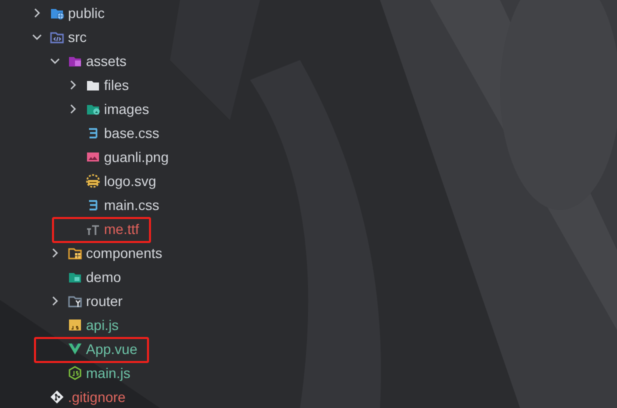 The image size is (617, 408). Describe the element at coordinates (106, 61) in the screenshot. I see `folder-name: assets` at that location.